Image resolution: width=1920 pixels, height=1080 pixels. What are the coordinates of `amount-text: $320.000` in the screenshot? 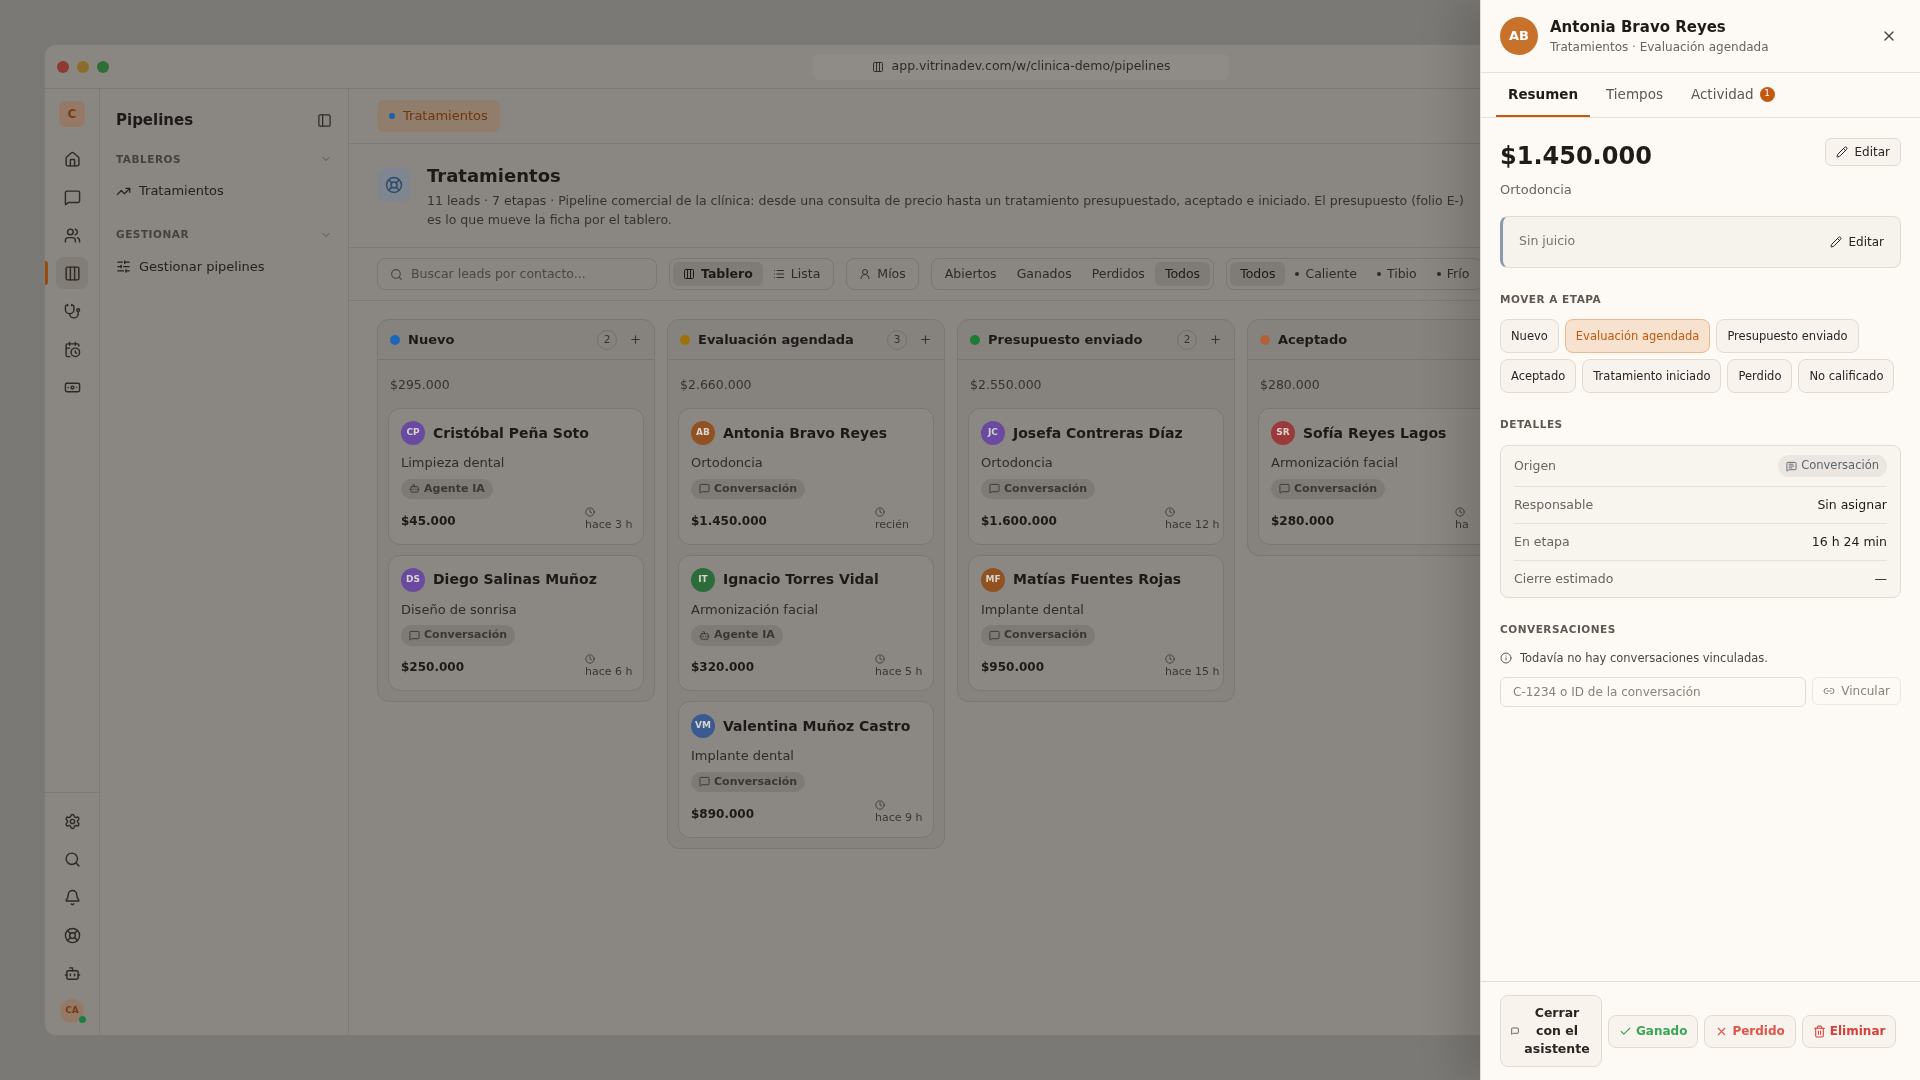 It's located at (722, 667).